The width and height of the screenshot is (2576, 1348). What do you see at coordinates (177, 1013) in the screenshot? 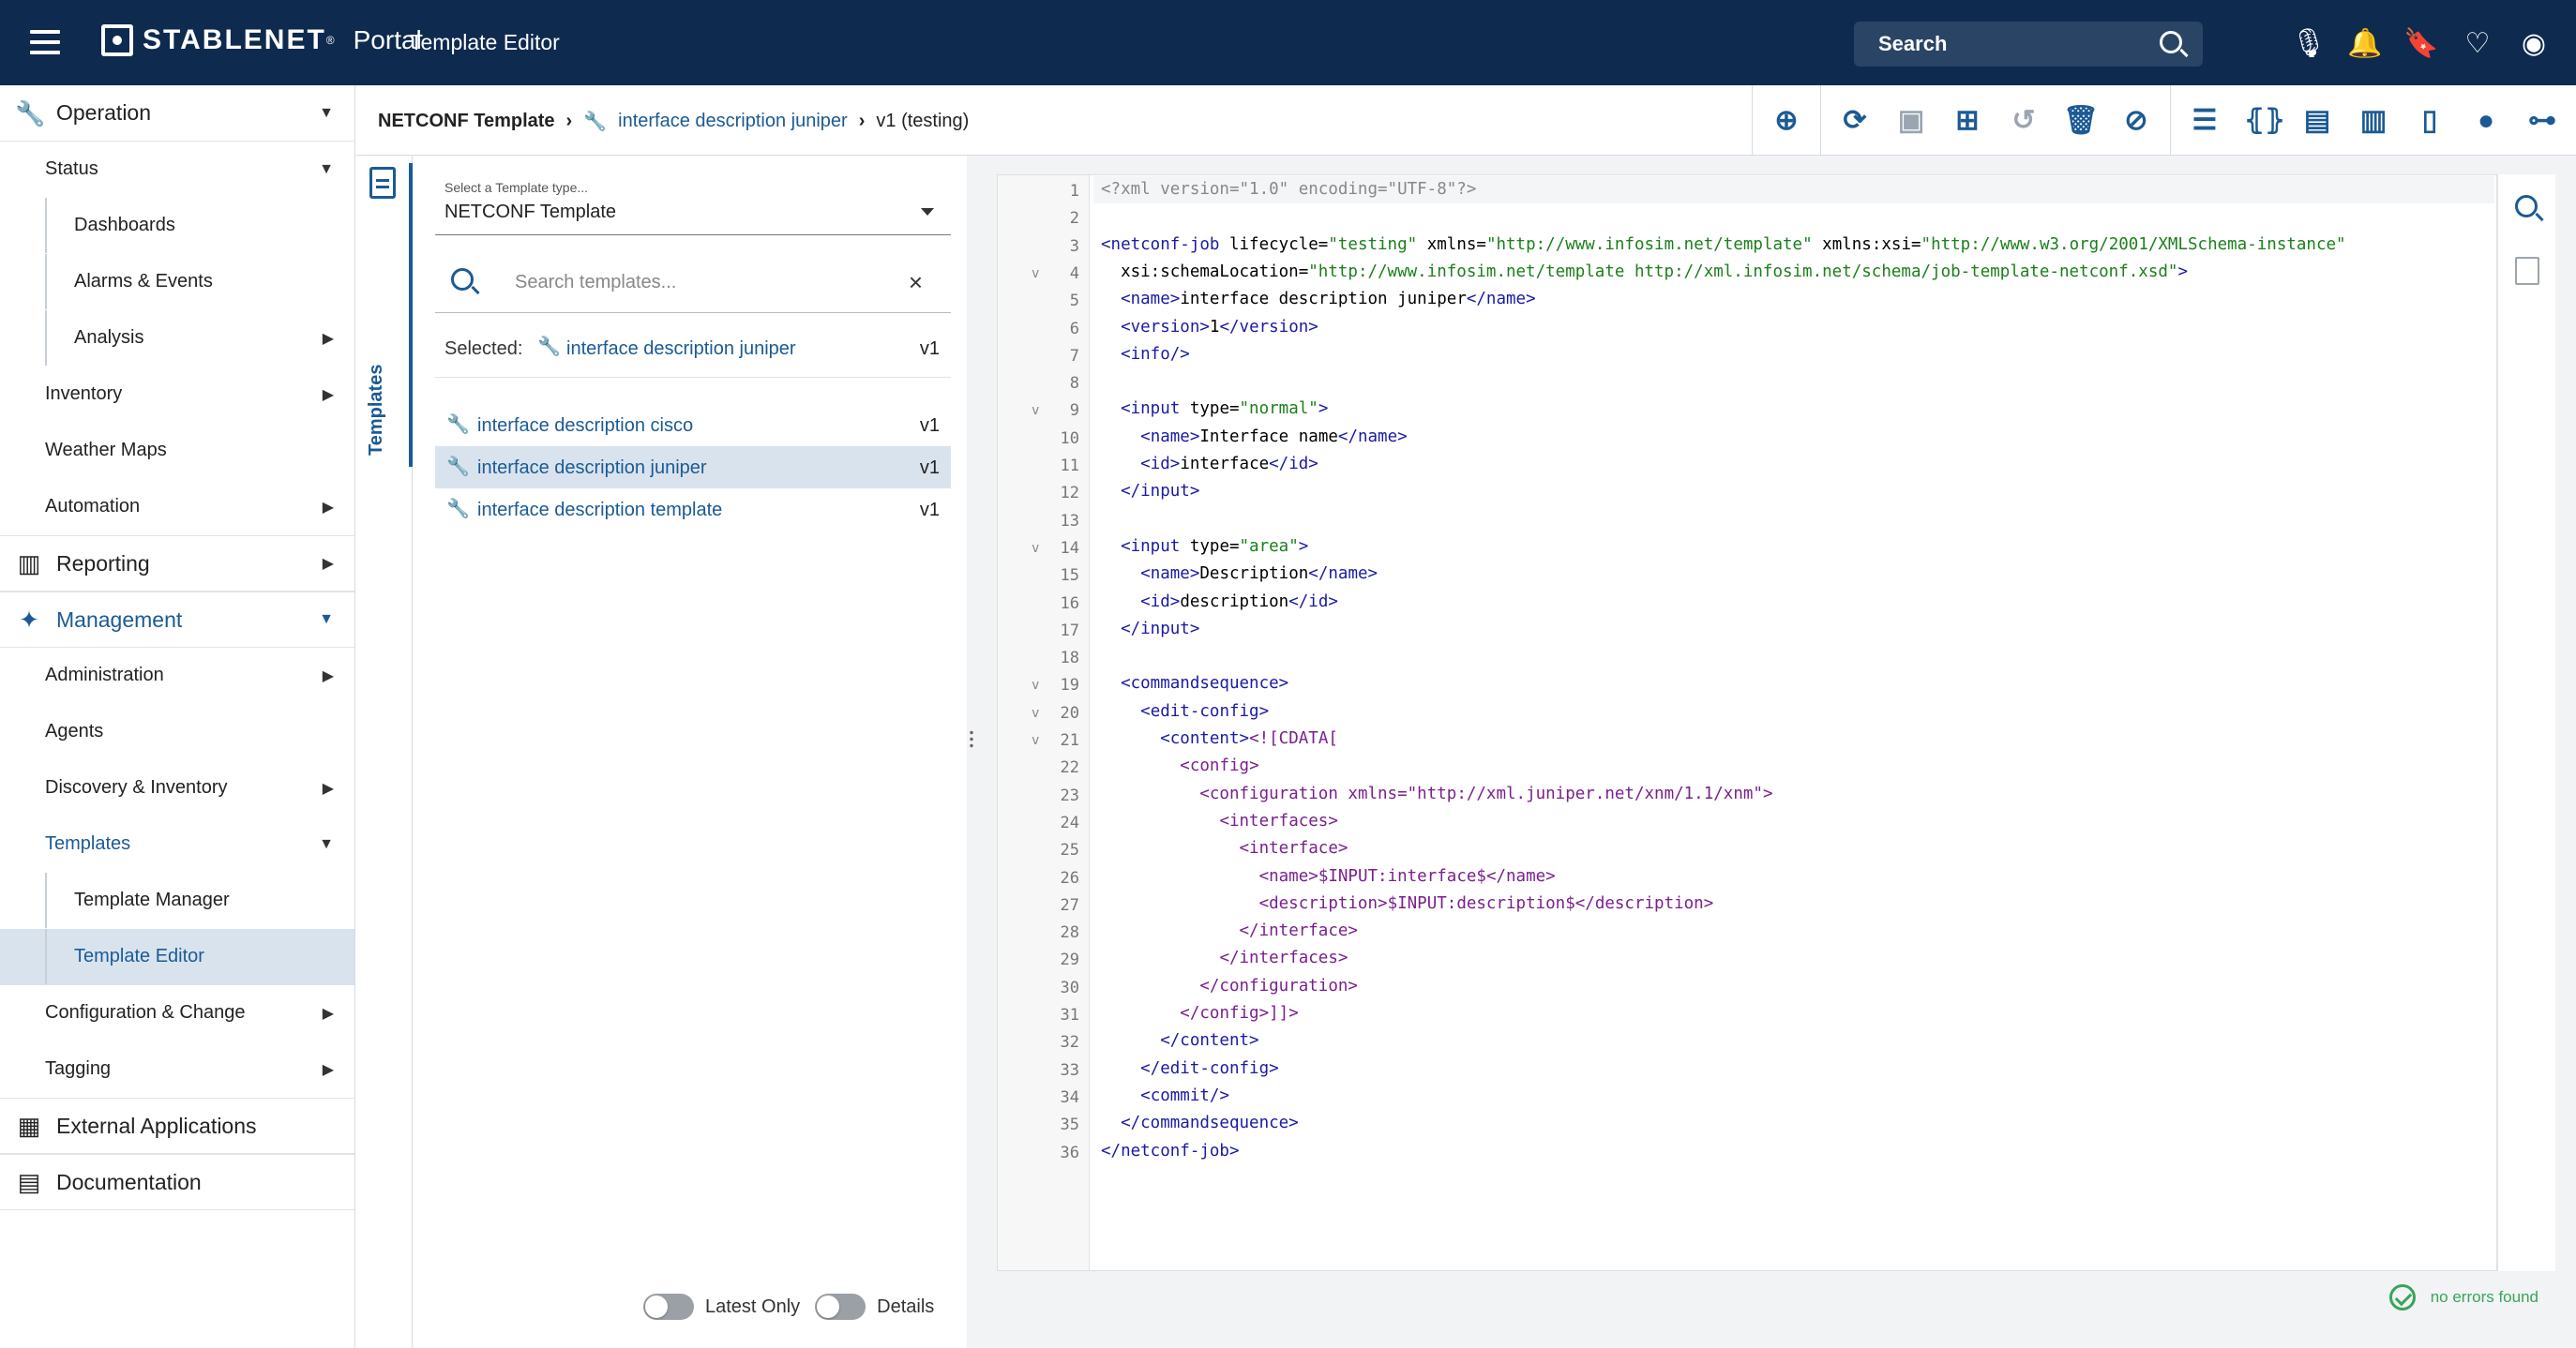
I see `sidebar-item-configuration-change: Configuration & Change ▶` at bounding box center [177, 1013].